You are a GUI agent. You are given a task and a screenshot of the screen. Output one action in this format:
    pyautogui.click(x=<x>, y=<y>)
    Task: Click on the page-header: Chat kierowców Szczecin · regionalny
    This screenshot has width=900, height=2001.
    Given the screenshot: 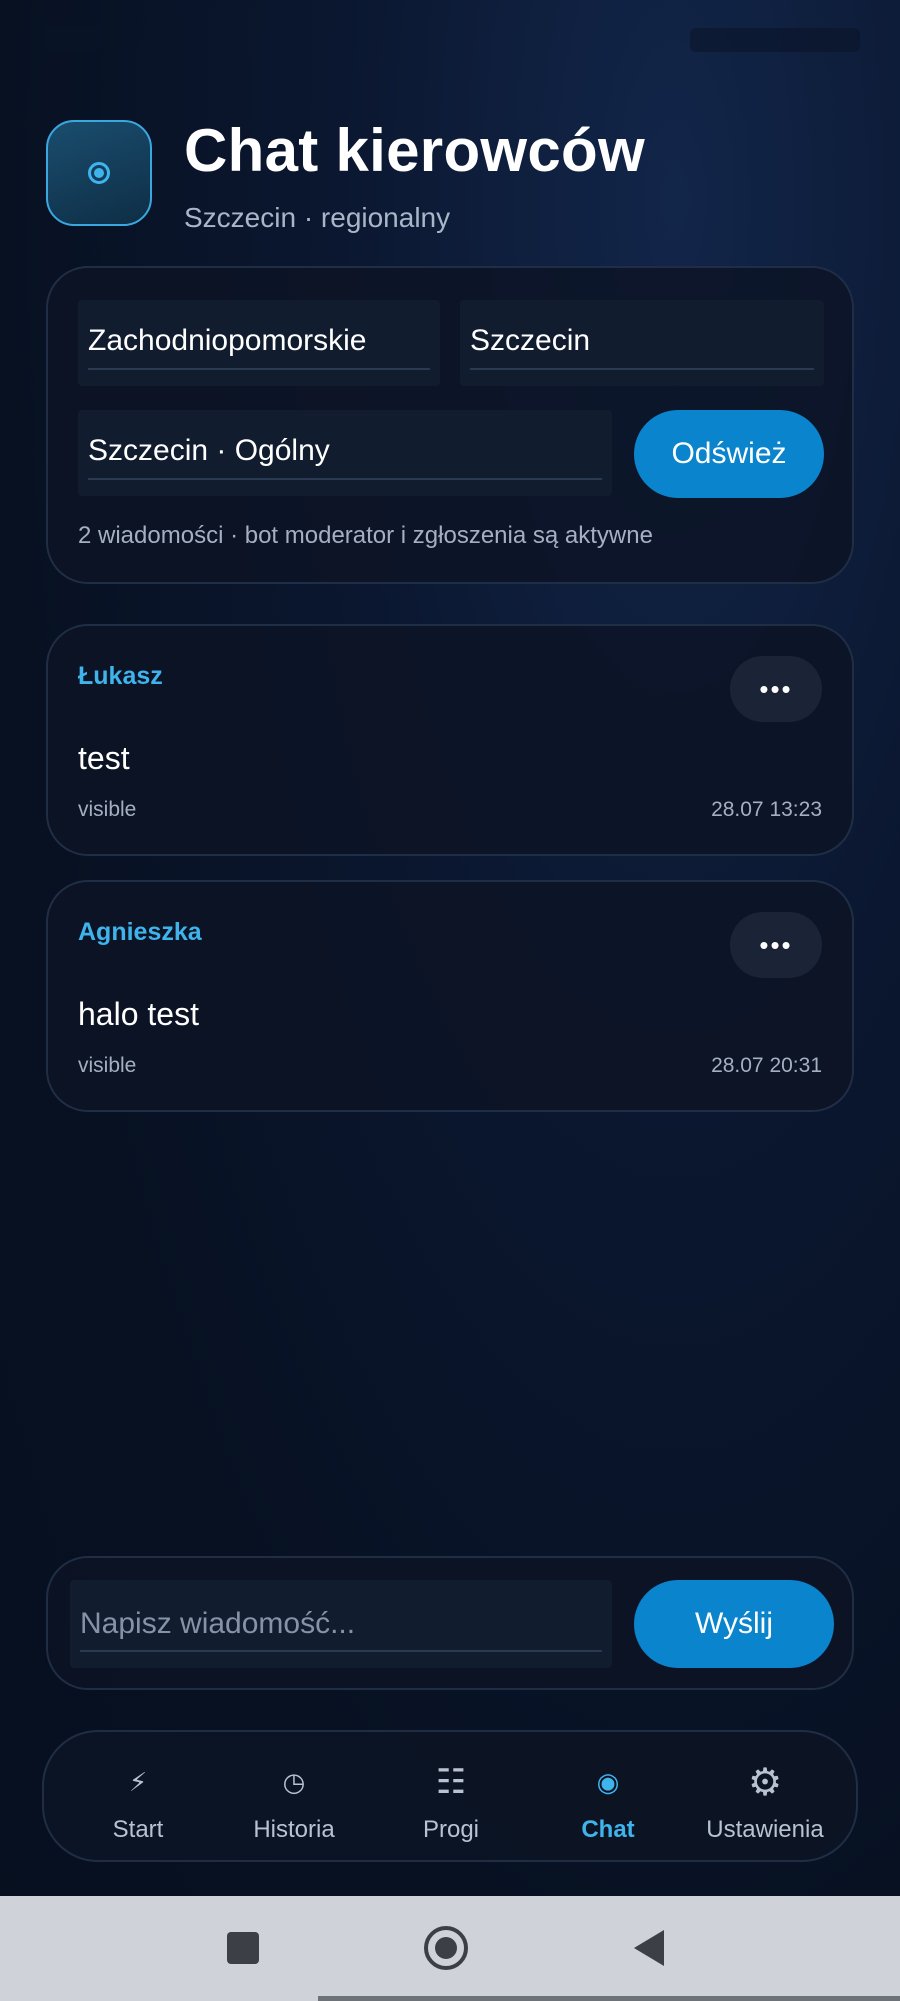 What is the action you would take?
    pyautogui.click(x=456, y=177)
    